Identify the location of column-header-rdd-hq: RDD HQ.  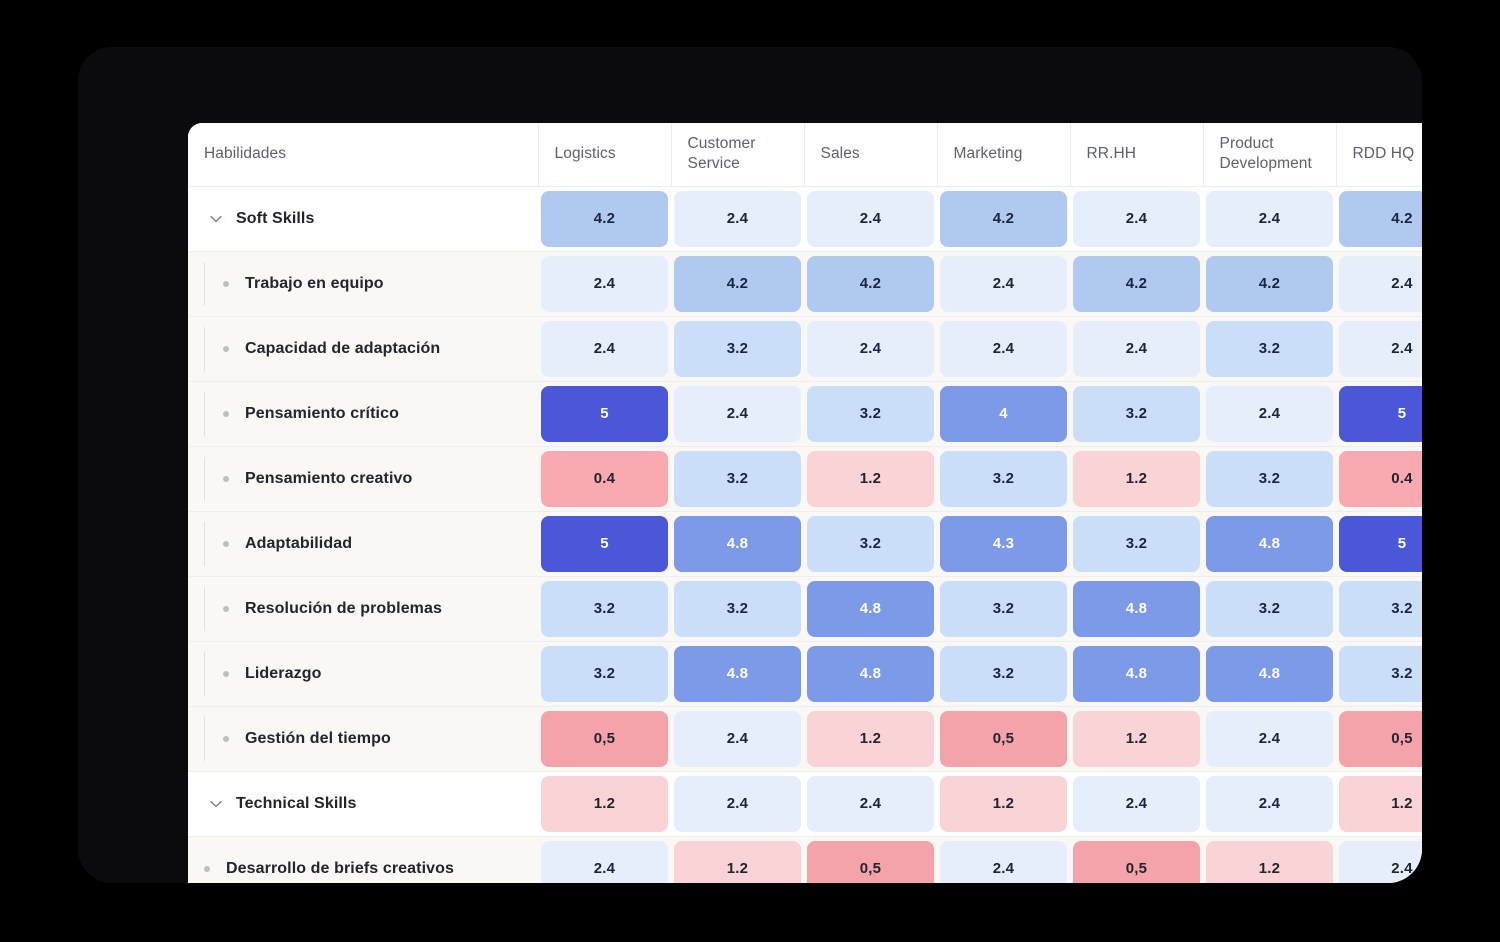
(1378, 155).